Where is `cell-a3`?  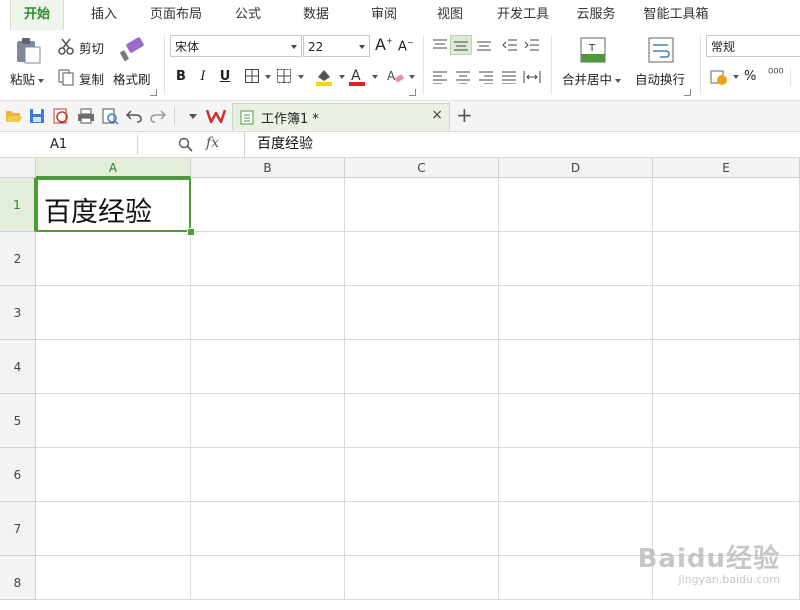 cell-a3 is located at coordinates (113, 313).